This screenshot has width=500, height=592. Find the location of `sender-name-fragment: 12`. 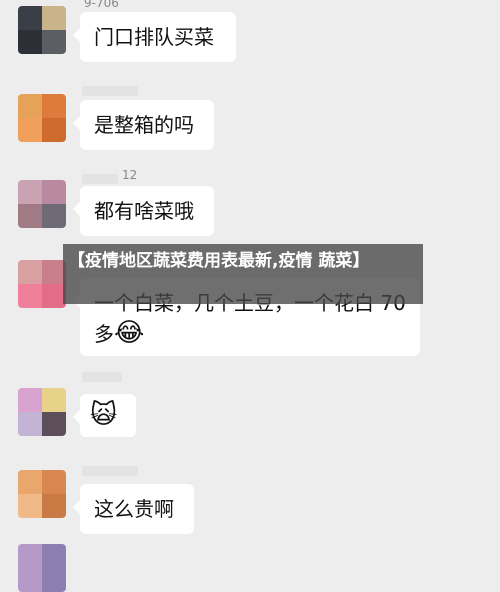

sender-name-fragment: 12 is located at coordinates (130, 175).